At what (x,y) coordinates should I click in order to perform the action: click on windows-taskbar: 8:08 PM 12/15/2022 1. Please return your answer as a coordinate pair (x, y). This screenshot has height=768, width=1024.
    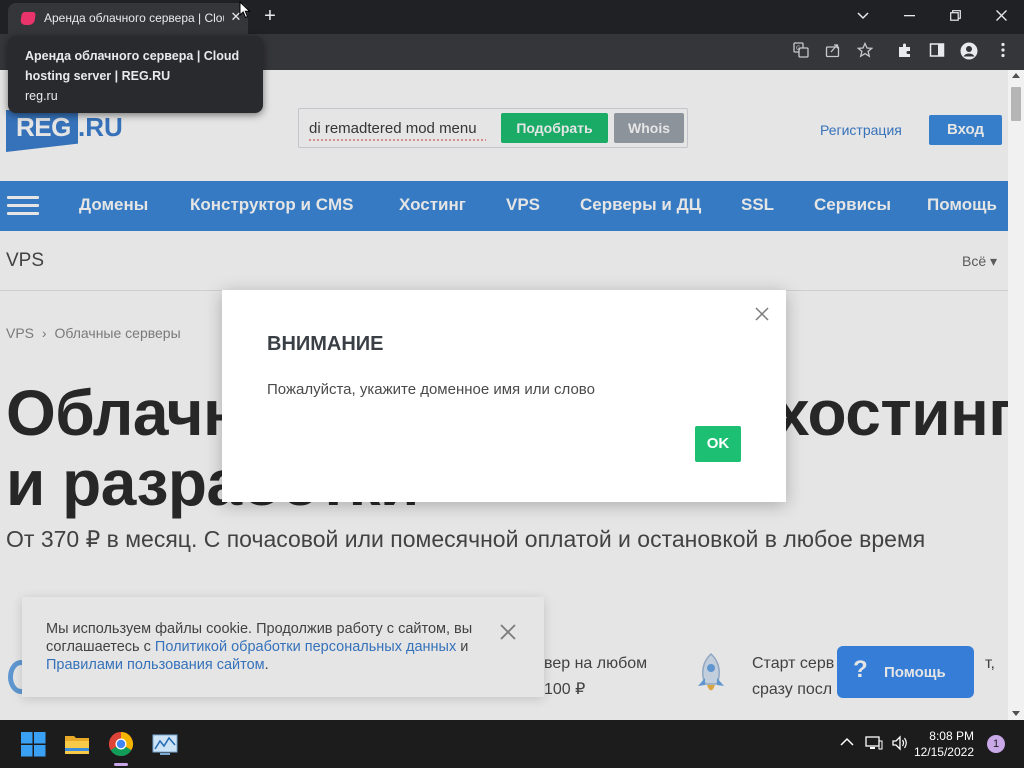
    Looking at the image, I should click on (512, 744).